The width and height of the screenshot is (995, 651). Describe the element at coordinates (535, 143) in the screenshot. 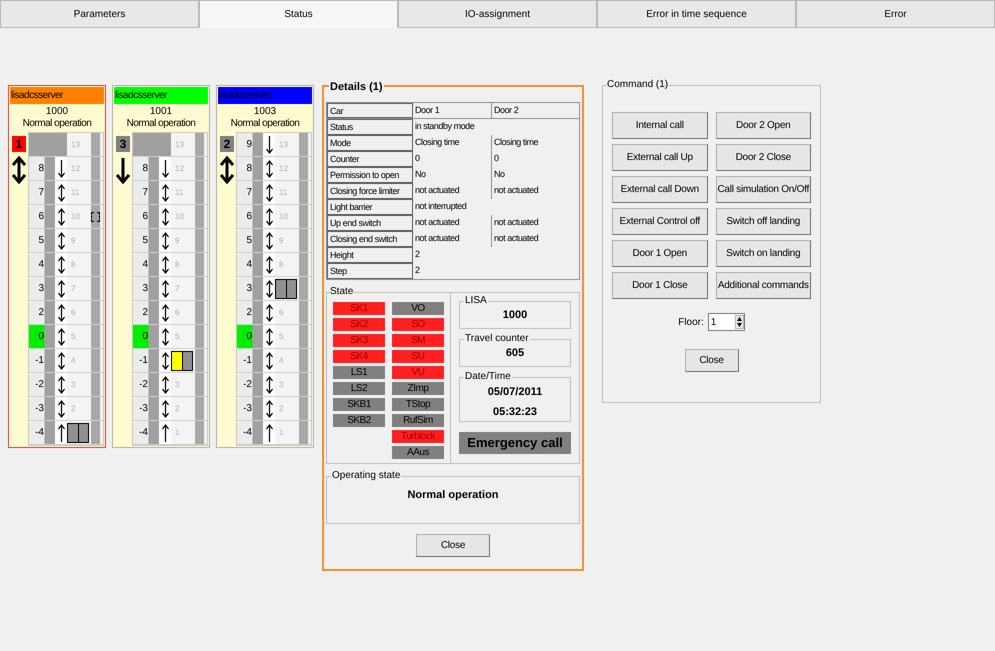

I see `table-cell: Closing time` at that location.